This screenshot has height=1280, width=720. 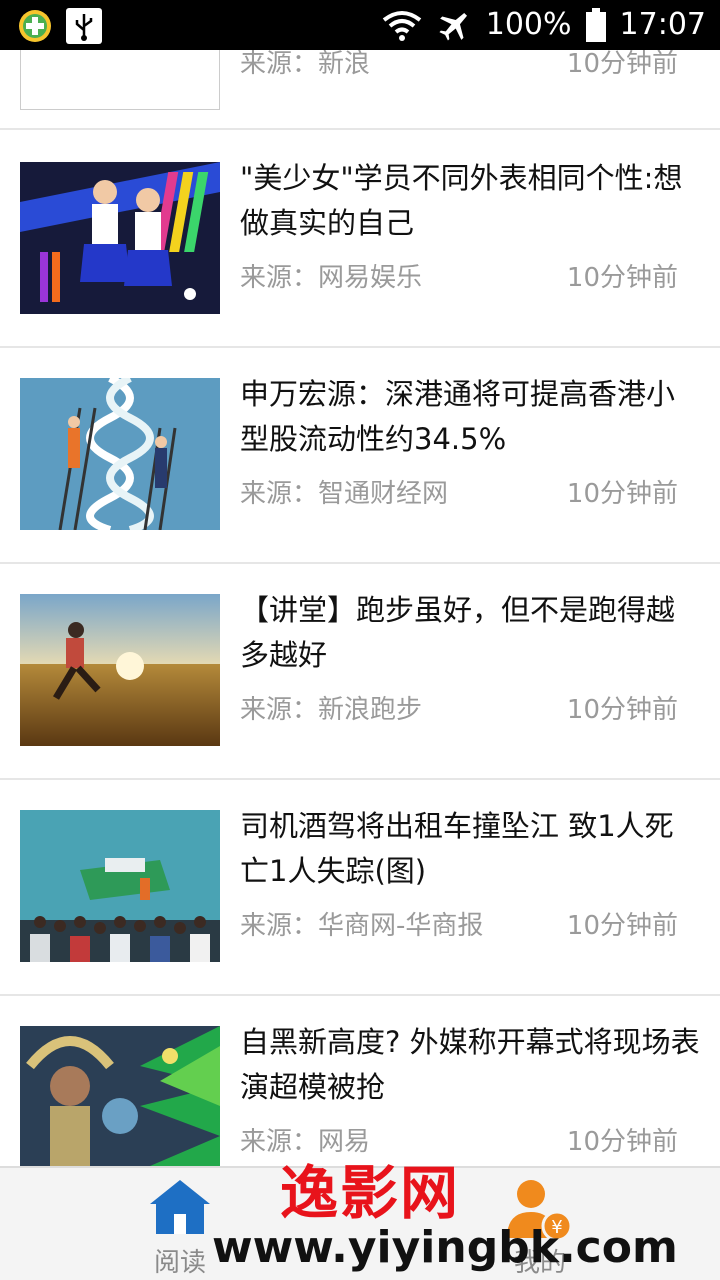 What do you see at coordinates (344, 494) in the screenshot?
I see `news-source: 来源：智通财经网` at bounding box center [344, 494].